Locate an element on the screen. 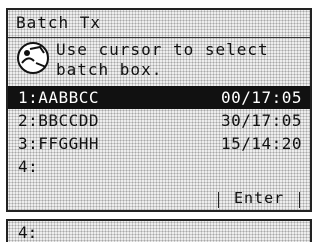 The height and width of the screenshot is (242, 320). batch-box-row-2: 2:BBCCDD 30/17:05 is located at coordinates (159, 120).